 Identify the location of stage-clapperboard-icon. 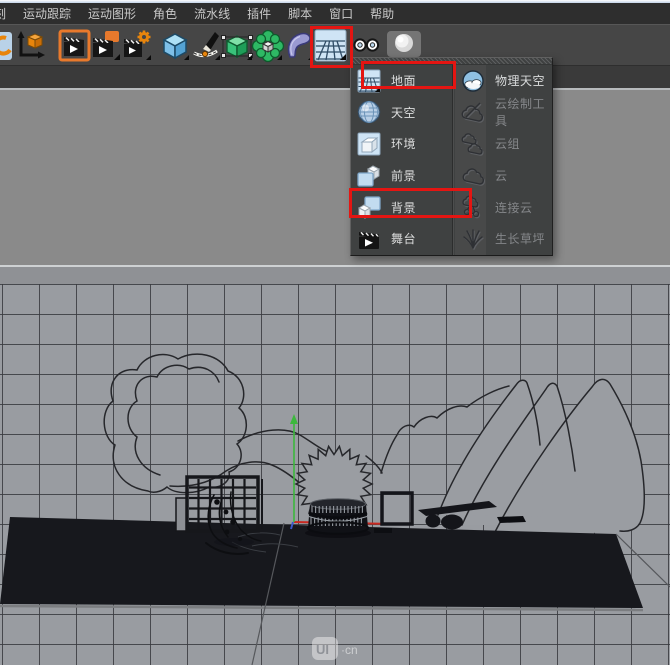
(369, 240).